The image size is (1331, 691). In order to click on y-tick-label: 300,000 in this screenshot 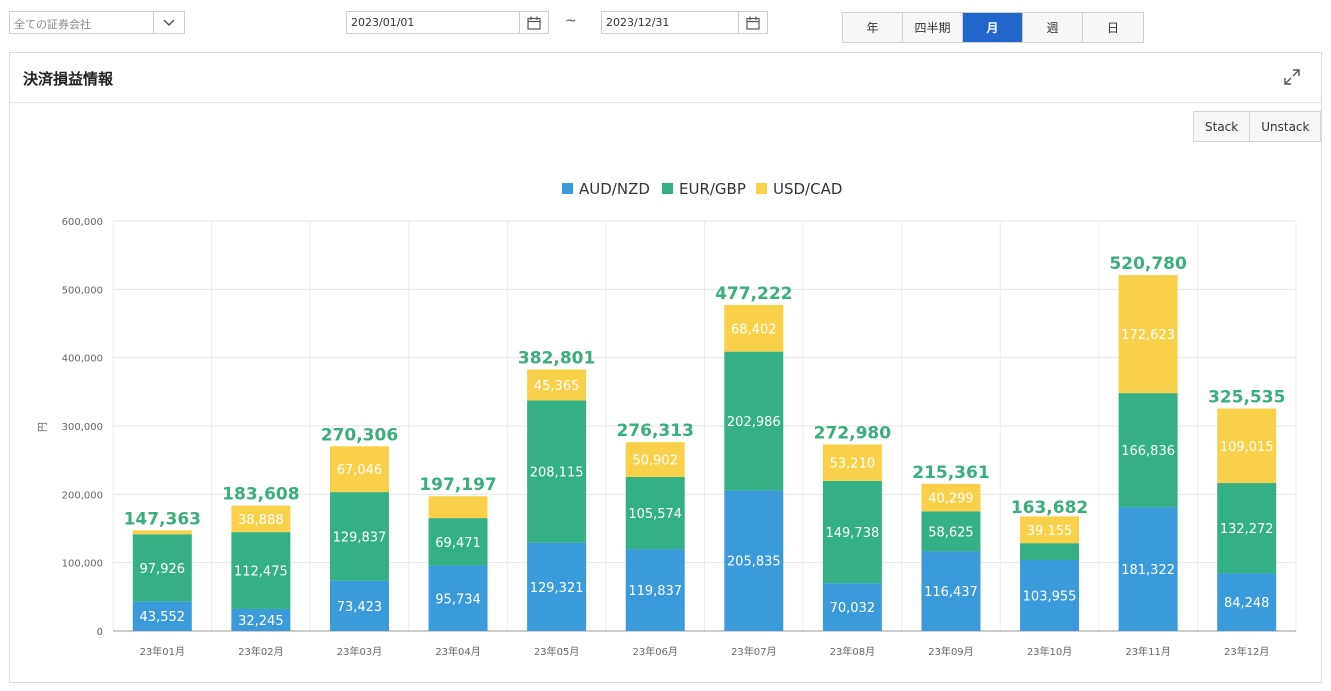, I will do `click(82, 427)`.